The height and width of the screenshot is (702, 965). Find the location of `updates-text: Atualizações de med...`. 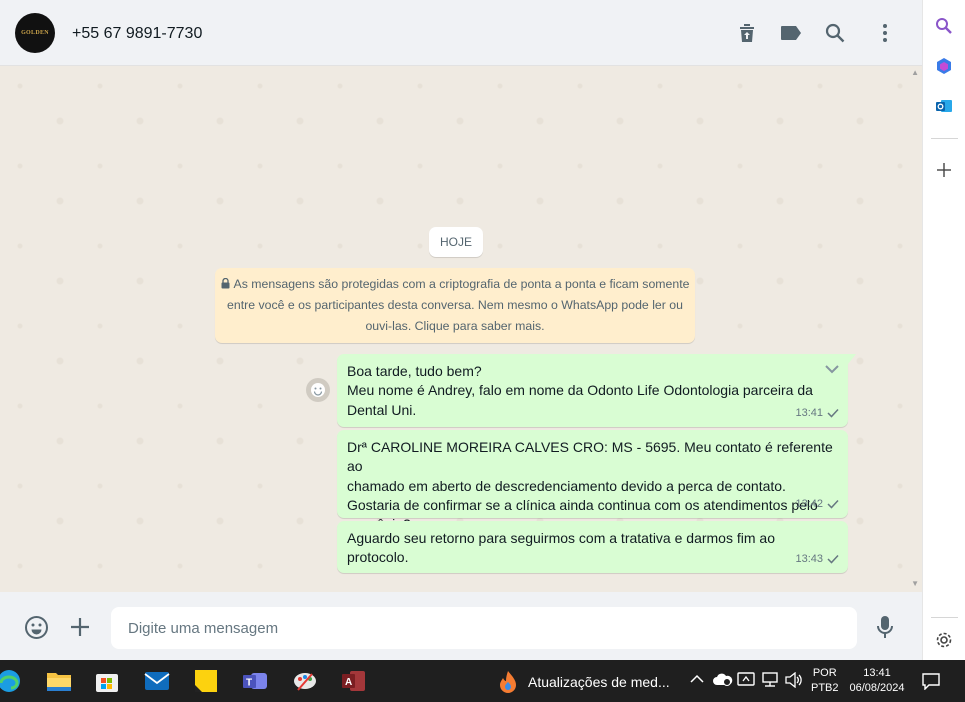

updates-text: Atualizações de med... is located at coordinates (599, 682).